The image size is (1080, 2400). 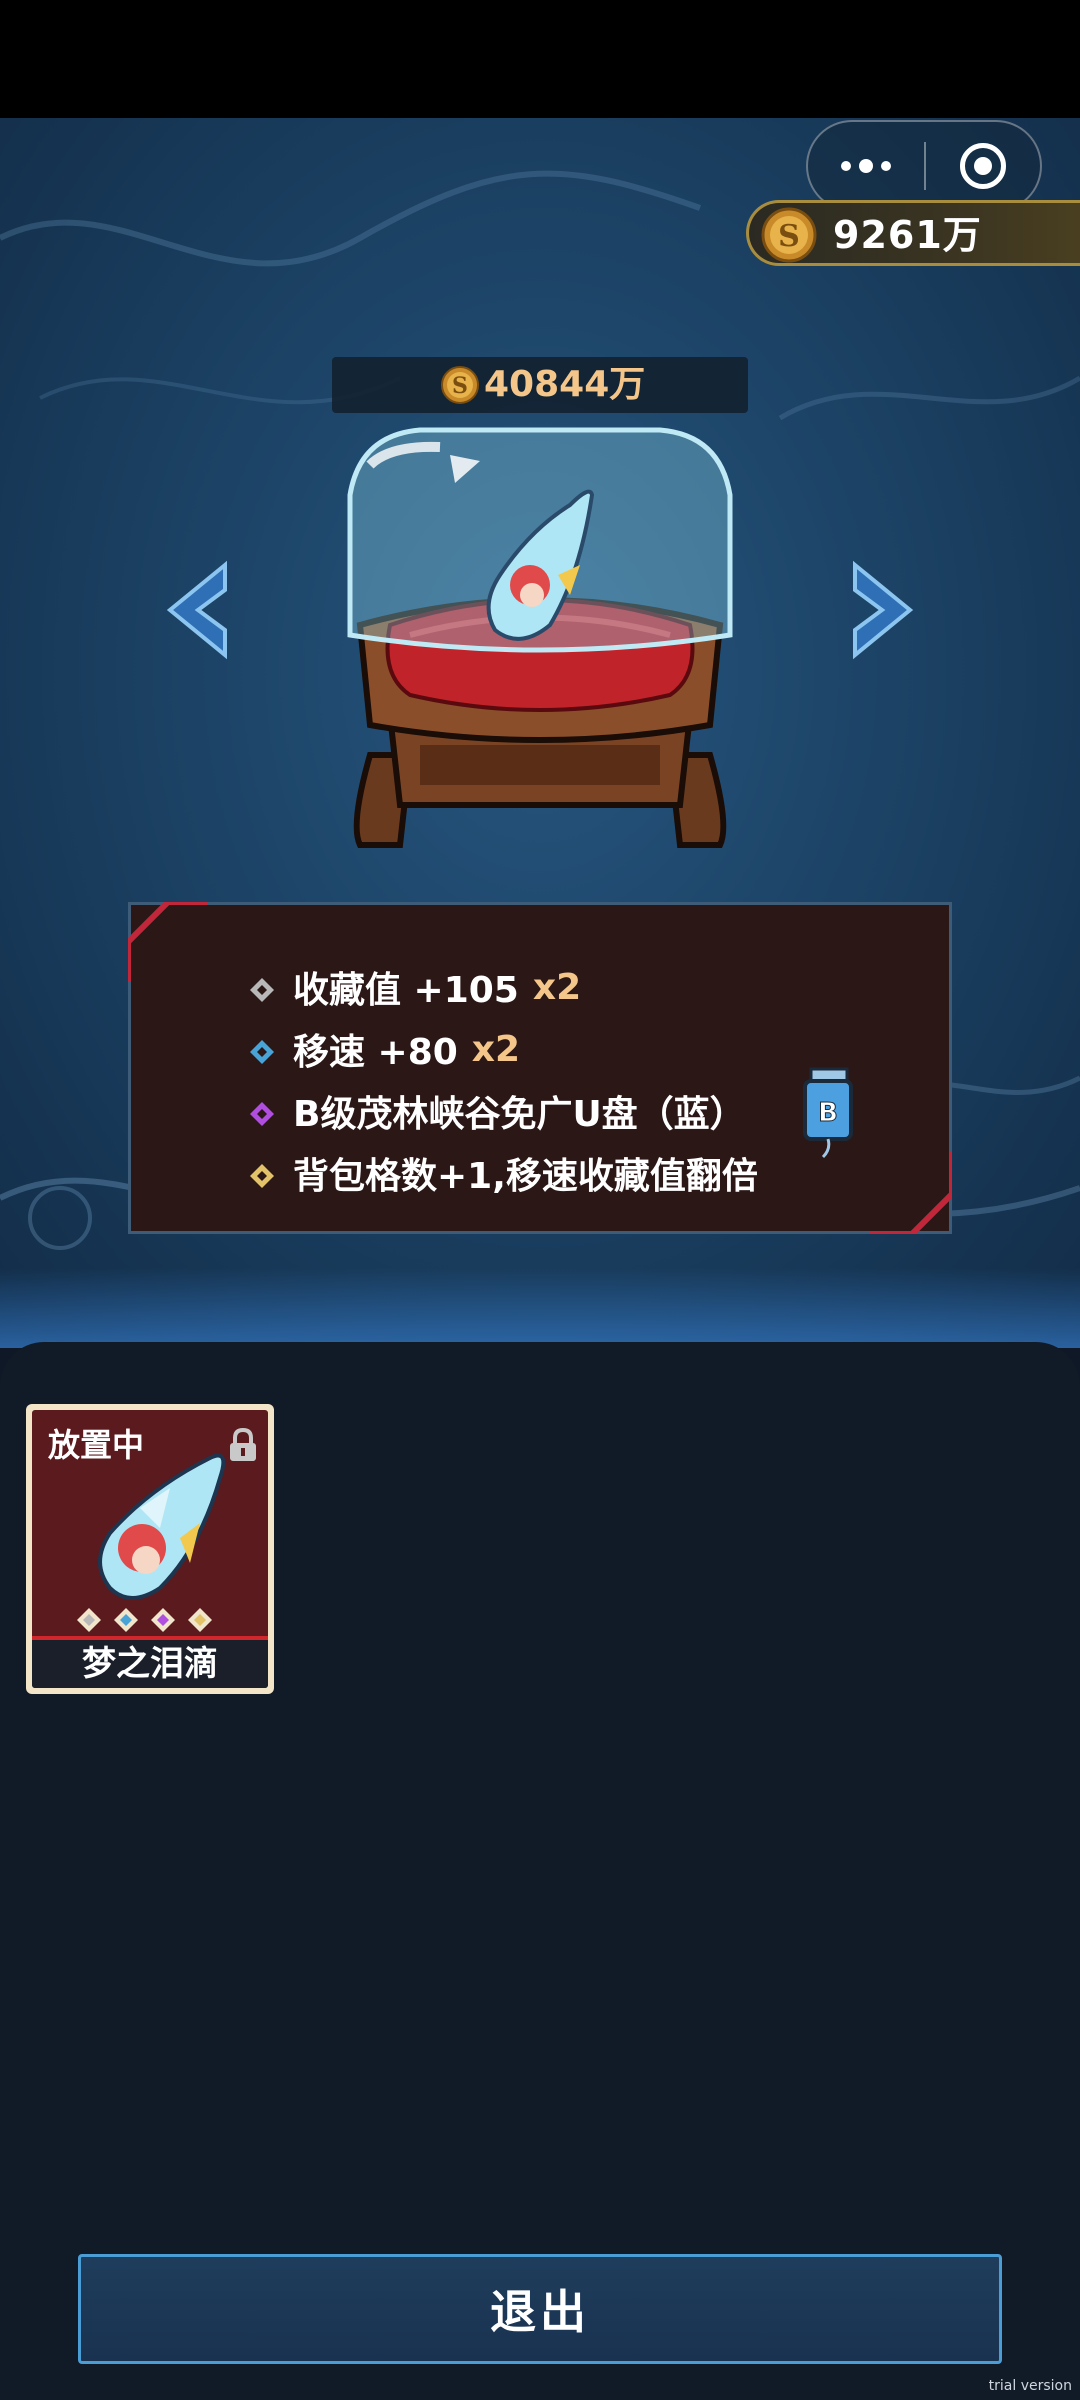 I want to click on price-value: 40844万, so click(x=565, y=384).